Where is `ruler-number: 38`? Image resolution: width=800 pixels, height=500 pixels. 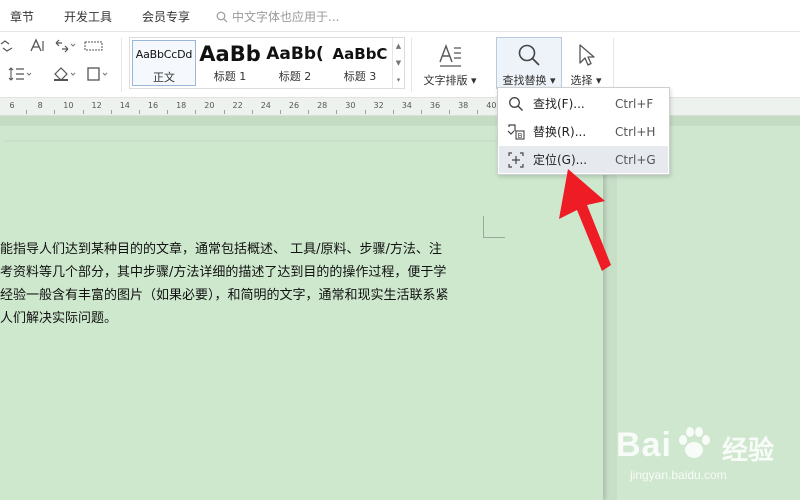
ruler-number: 38 is located at coordinates (463, 105).